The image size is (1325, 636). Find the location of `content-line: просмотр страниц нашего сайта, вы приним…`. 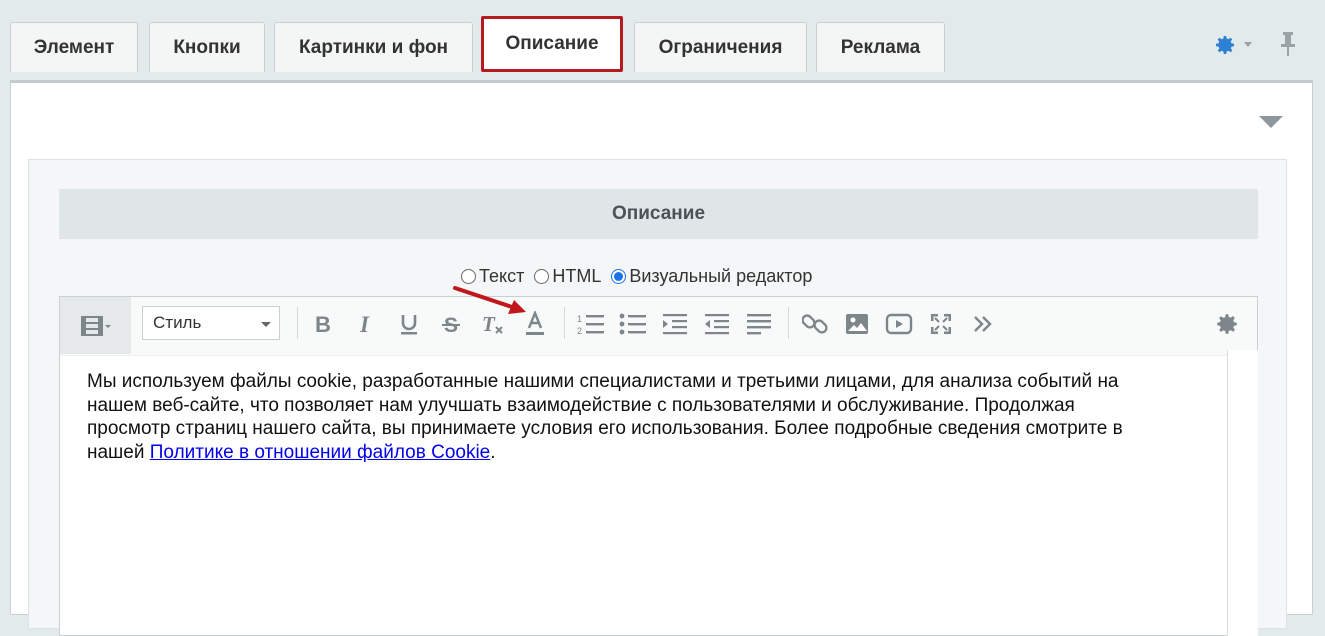

content-line: просмотр страниц нашего сайта, вы приним… is located at coordinates (605, 428).